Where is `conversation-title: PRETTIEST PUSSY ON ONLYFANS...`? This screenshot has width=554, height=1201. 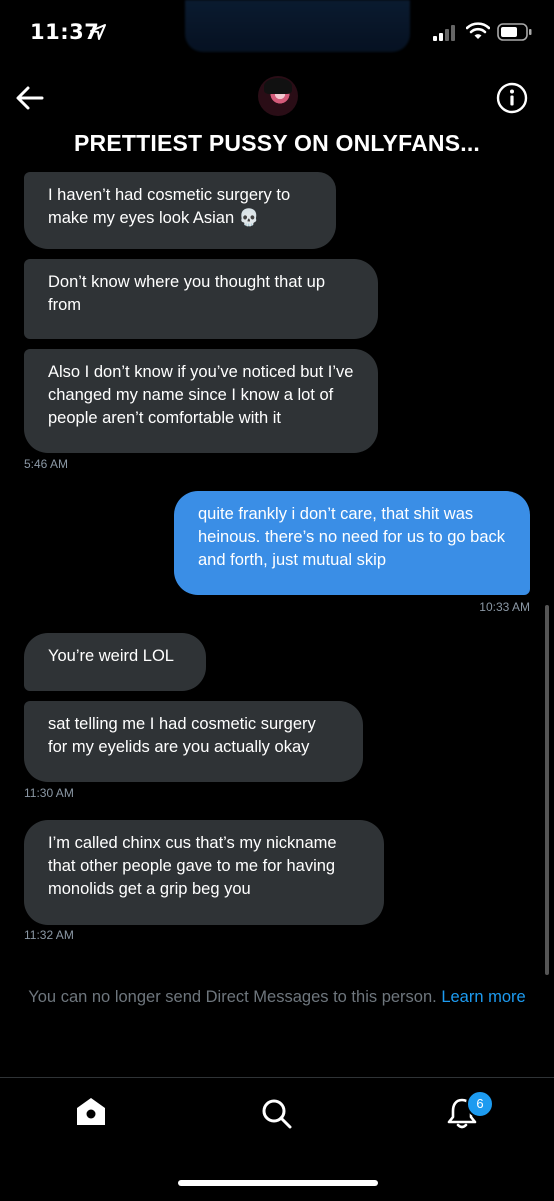
conversation-title: PRETTIEST PUSSY ON ONLYFANS... is located at coordinates (277, 143).